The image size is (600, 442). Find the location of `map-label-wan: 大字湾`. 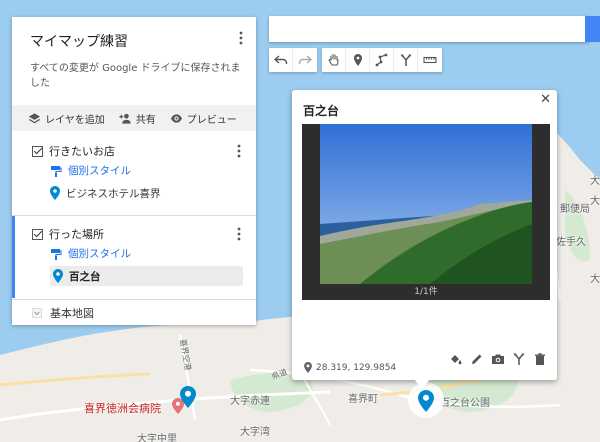

map-label-wan: 大字湾 is located at coordinates (255, 432).